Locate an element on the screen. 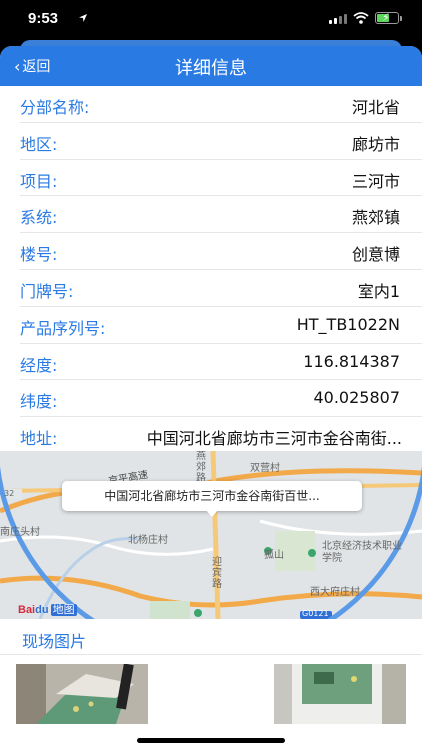 This screenshot has height=750, width=422. map-label-xida: 西大府庄村 is located at coordinates (335, 592).